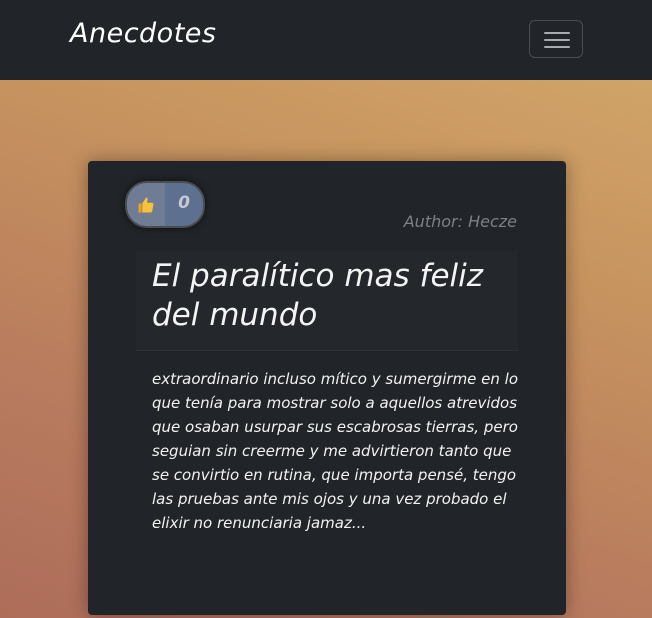 Image resolution: width=652 pixels, height=618 pixels. What do you see at coordinates (460, 221) in the screenshot?
I see `author-label: Author: Hecze` at bounding box center [460, 221].